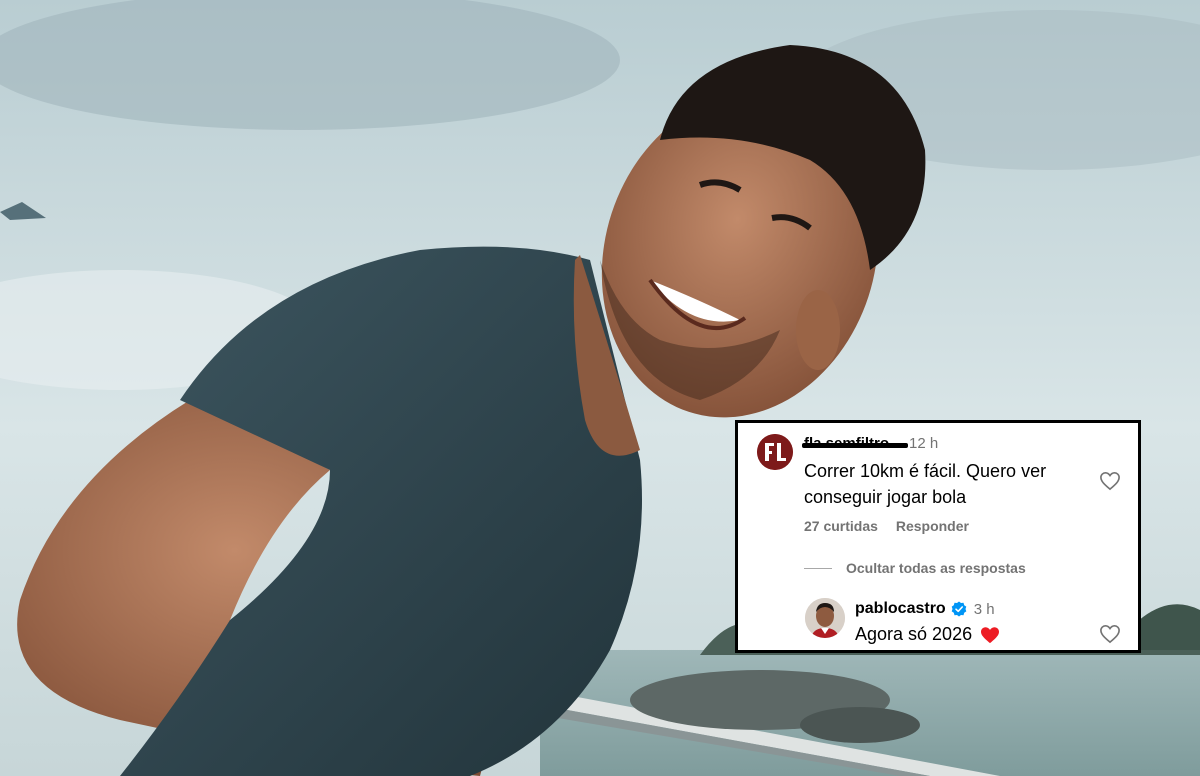  Describe the element at coordinates (936, 568) in the screenshot. I see `hide-replies-label: Ocultar todas as respostas` at that location.